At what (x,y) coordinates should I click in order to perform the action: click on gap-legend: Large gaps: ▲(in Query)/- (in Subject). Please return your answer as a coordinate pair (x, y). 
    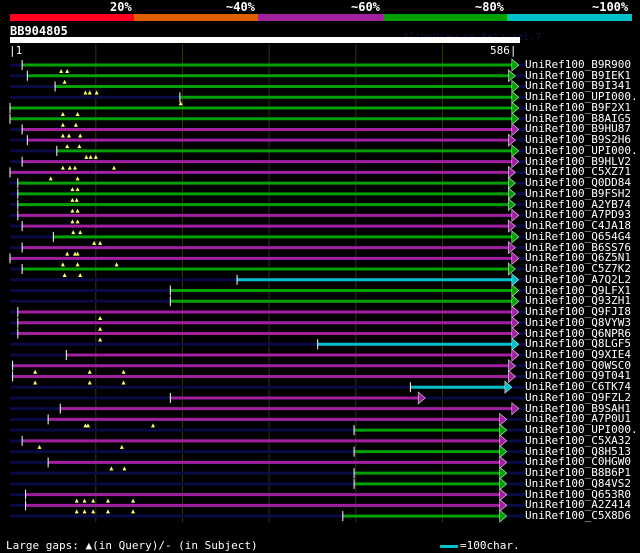
    Looking at the image, I should click on (132, 545).